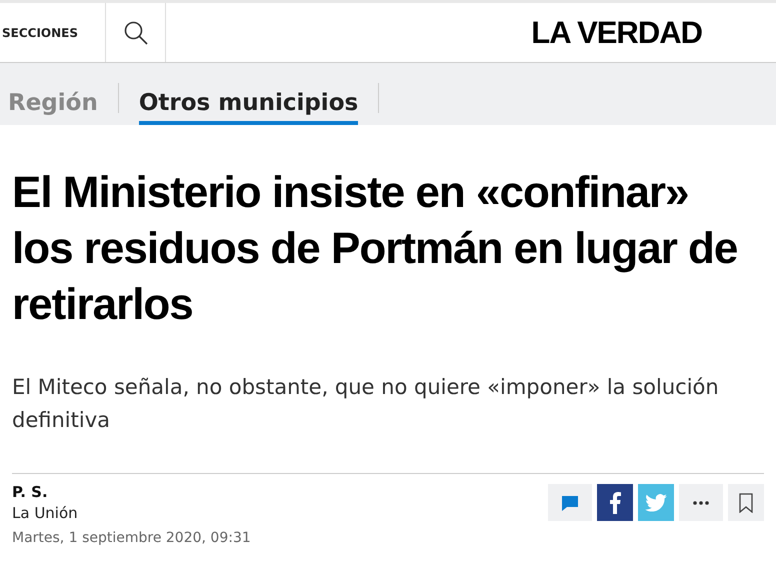 Image resolution: width=776 pixels, height=563 pixels. Describe the element at coordinates (570, 502) in the screenshot. I see `comment-button` at that location.